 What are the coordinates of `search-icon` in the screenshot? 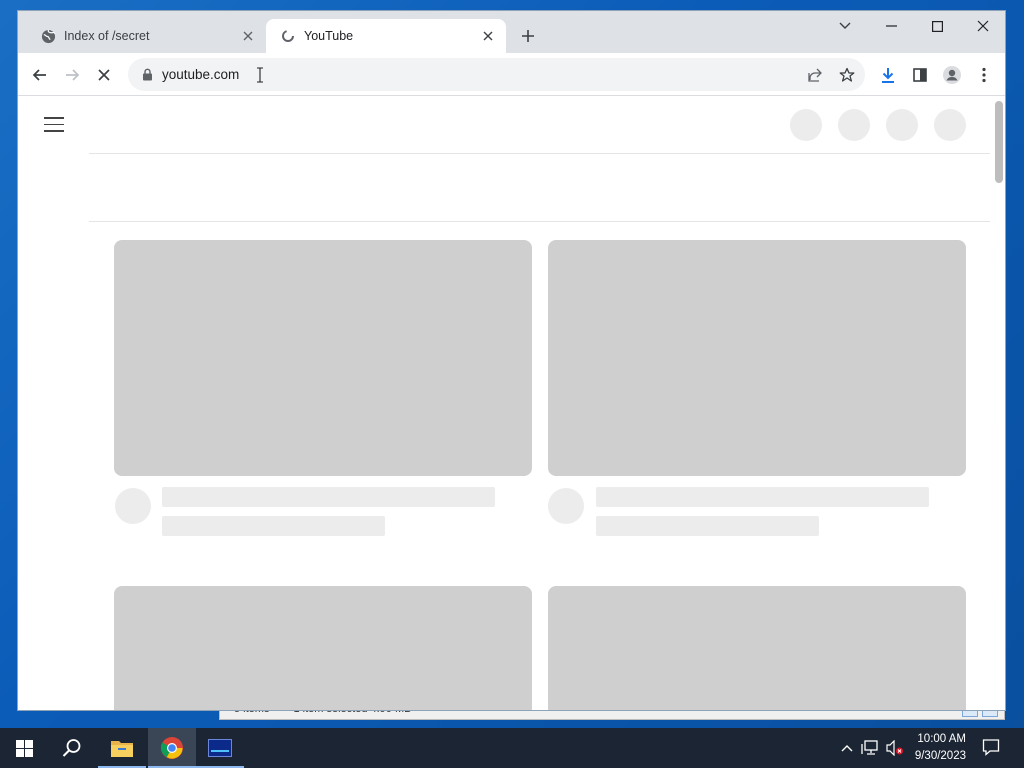 It's located at (71, 748).